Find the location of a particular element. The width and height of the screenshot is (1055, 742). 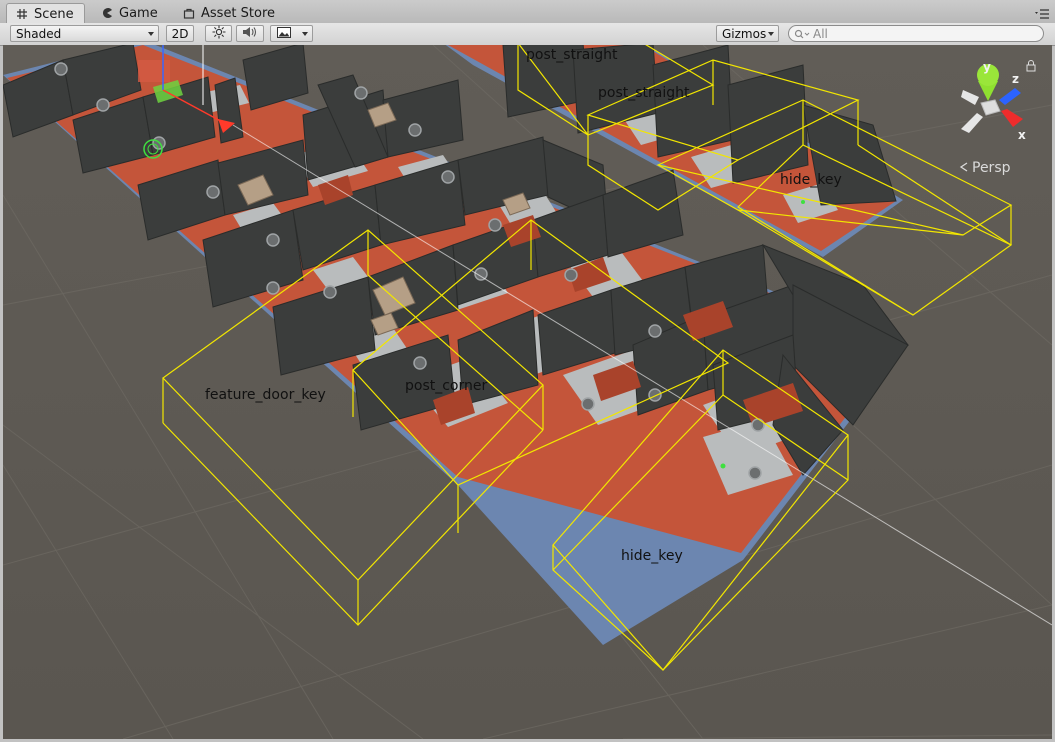

chevron-left-icon is located at coordinates (964, 168).